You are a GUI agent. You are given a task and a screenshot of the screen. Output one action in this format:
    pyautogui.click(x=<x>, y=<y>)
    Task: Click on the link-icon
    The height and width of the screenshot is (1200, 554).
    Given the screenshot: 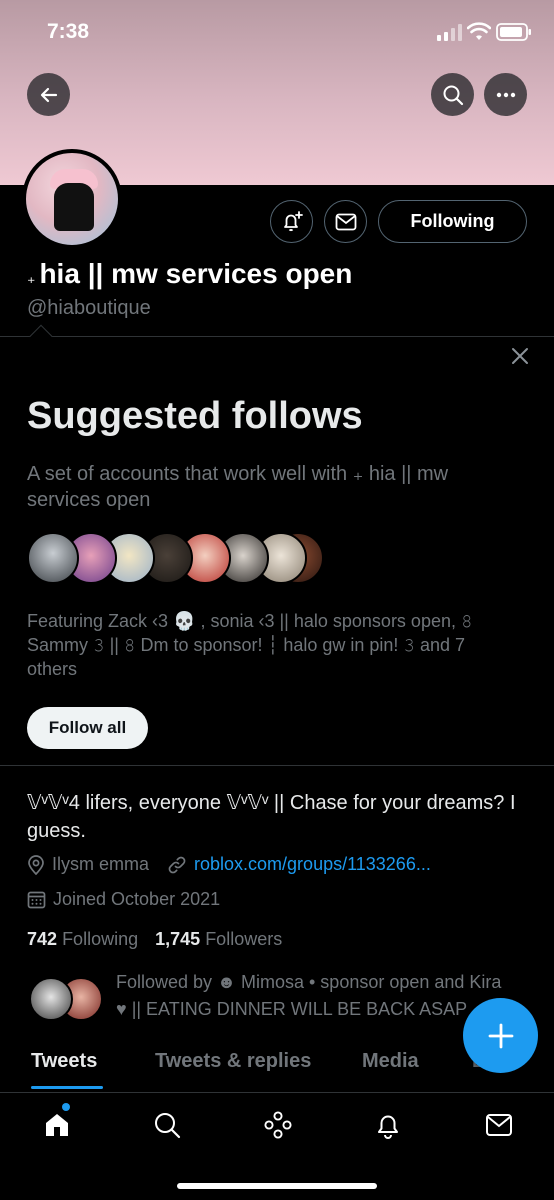 What is the action you would take?
    pyautogui.click(x=177, y=864)
    